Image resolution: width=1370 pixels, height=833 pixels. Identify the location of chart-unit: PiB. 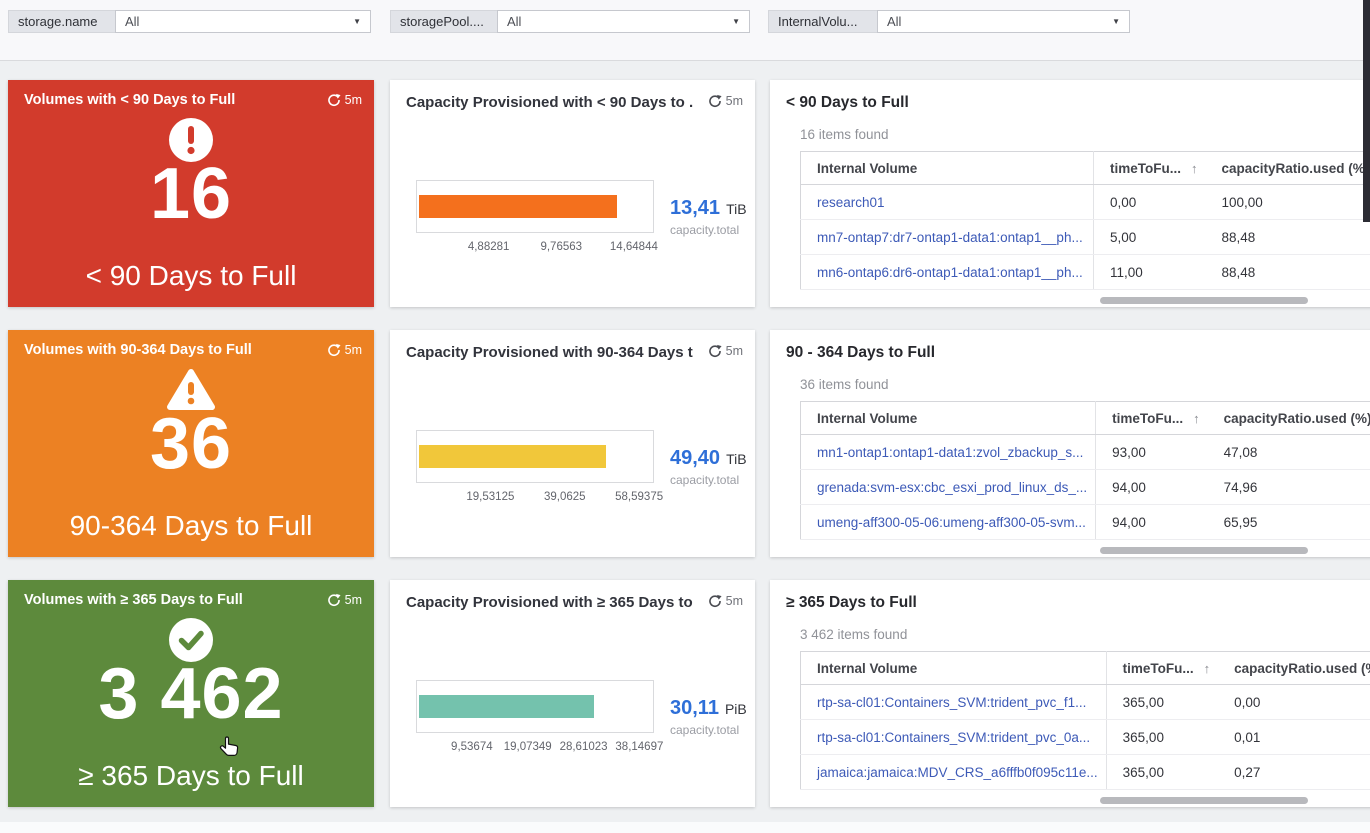
(735, 709).